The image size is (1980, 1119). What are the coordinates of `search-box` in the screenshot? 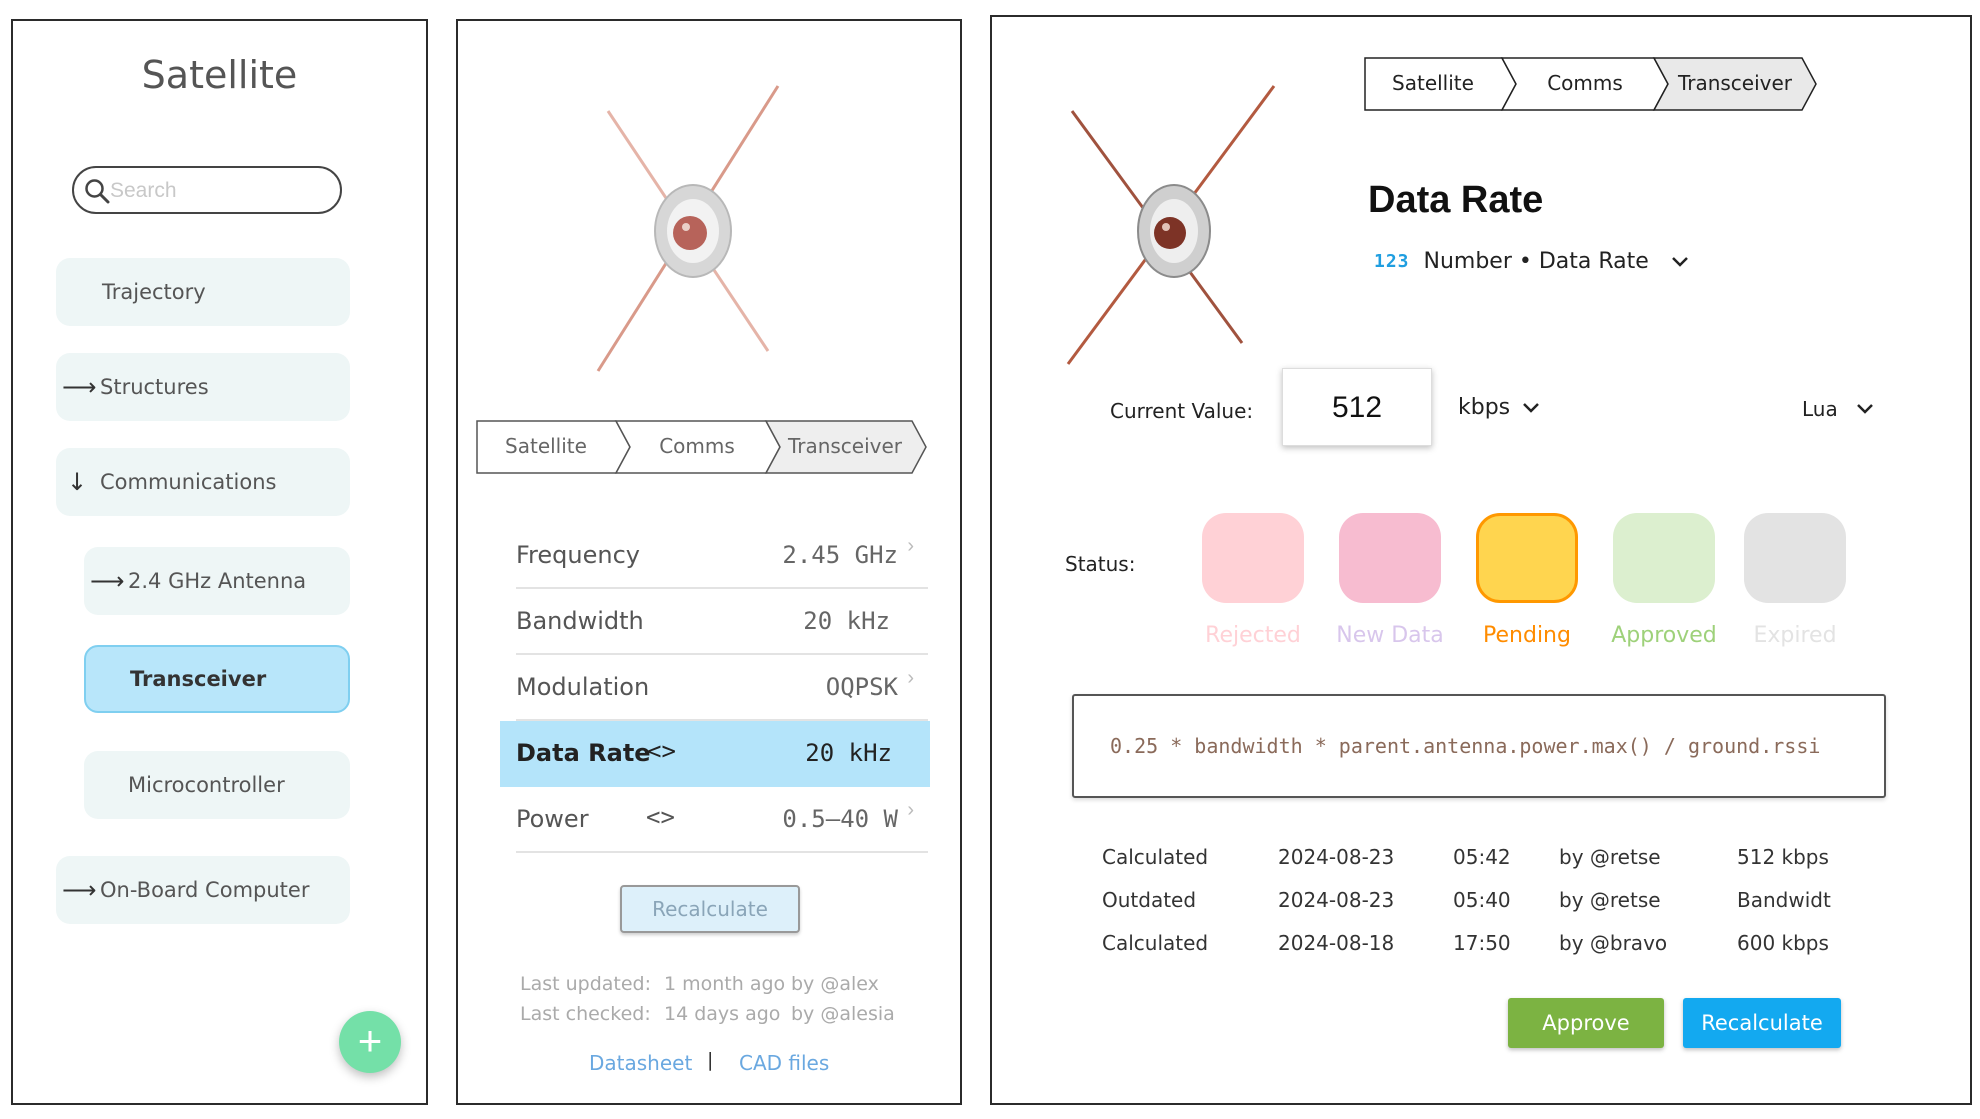 It's located at (207, 190).